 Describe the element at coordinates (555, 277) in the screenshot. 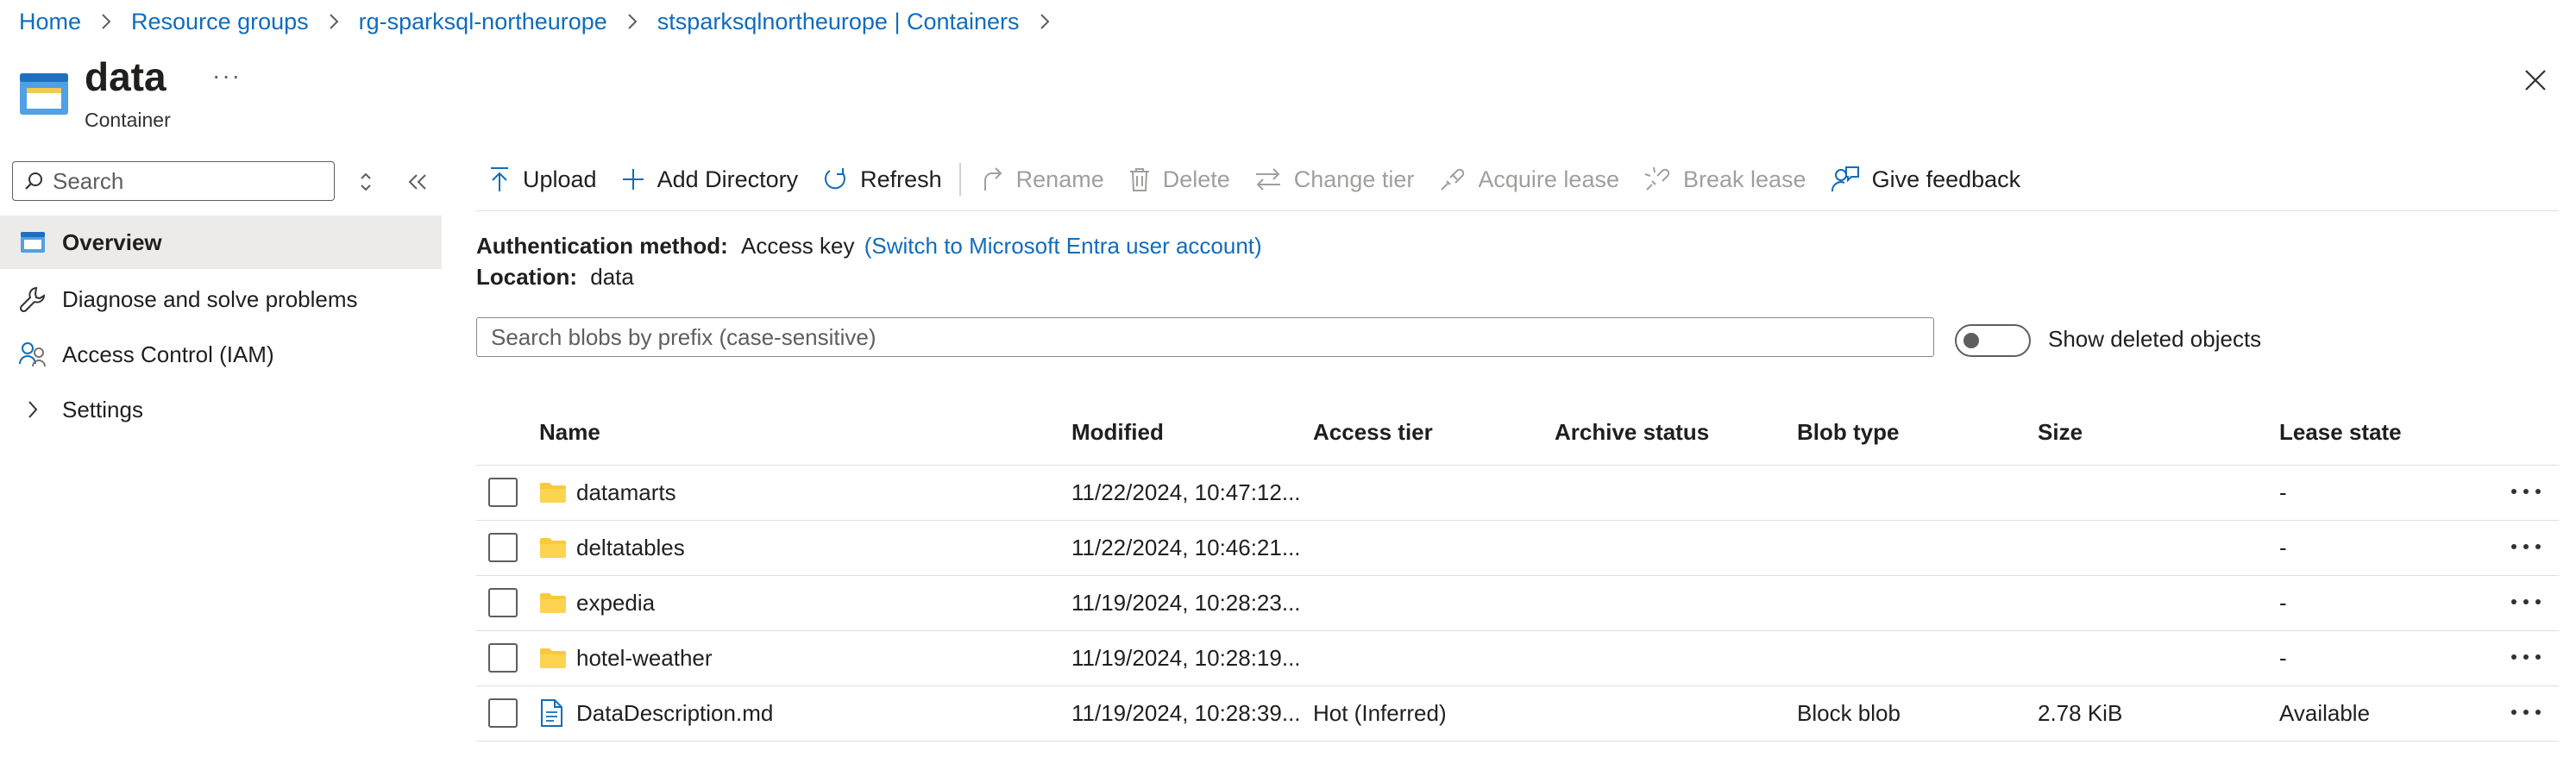

I see `location-line: Location: data` at that location.